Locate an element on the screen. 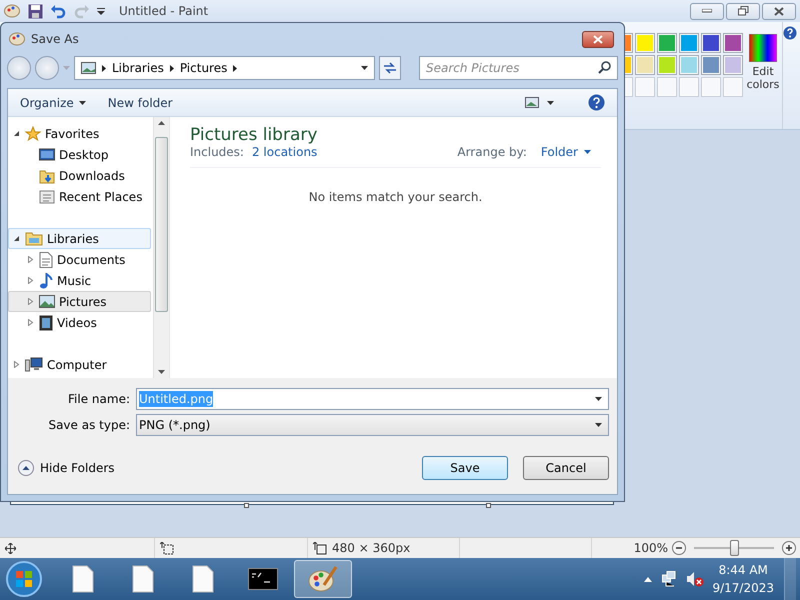 The width and height of the screenshot is (800, 600). view-options-icon is located at coordinates (532, 102).